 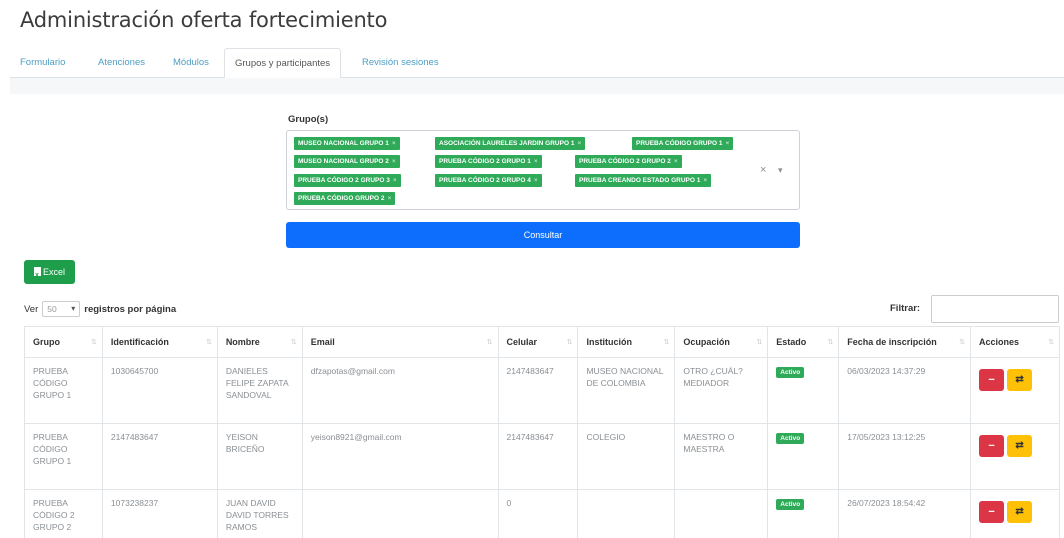 What do you see at coordinates (191, 63) in the screenshot?
I see `tab-modulos: Módulos` at bounding box center [191, 63].